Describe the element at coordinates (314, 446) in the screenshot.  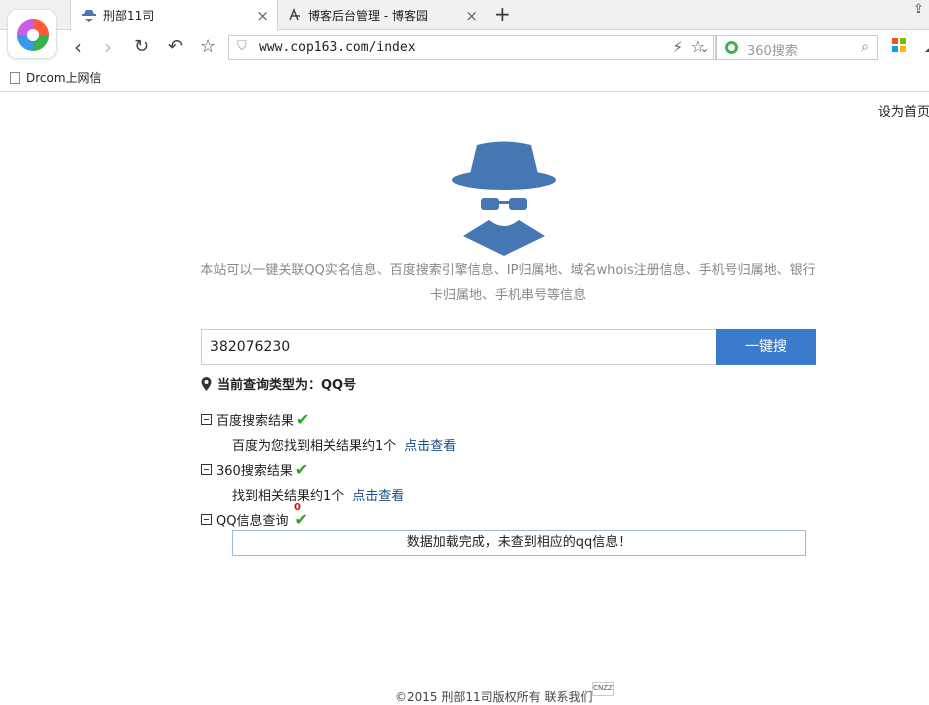
I see `result-text: 百度为您找到相关结果约1个` at that location.